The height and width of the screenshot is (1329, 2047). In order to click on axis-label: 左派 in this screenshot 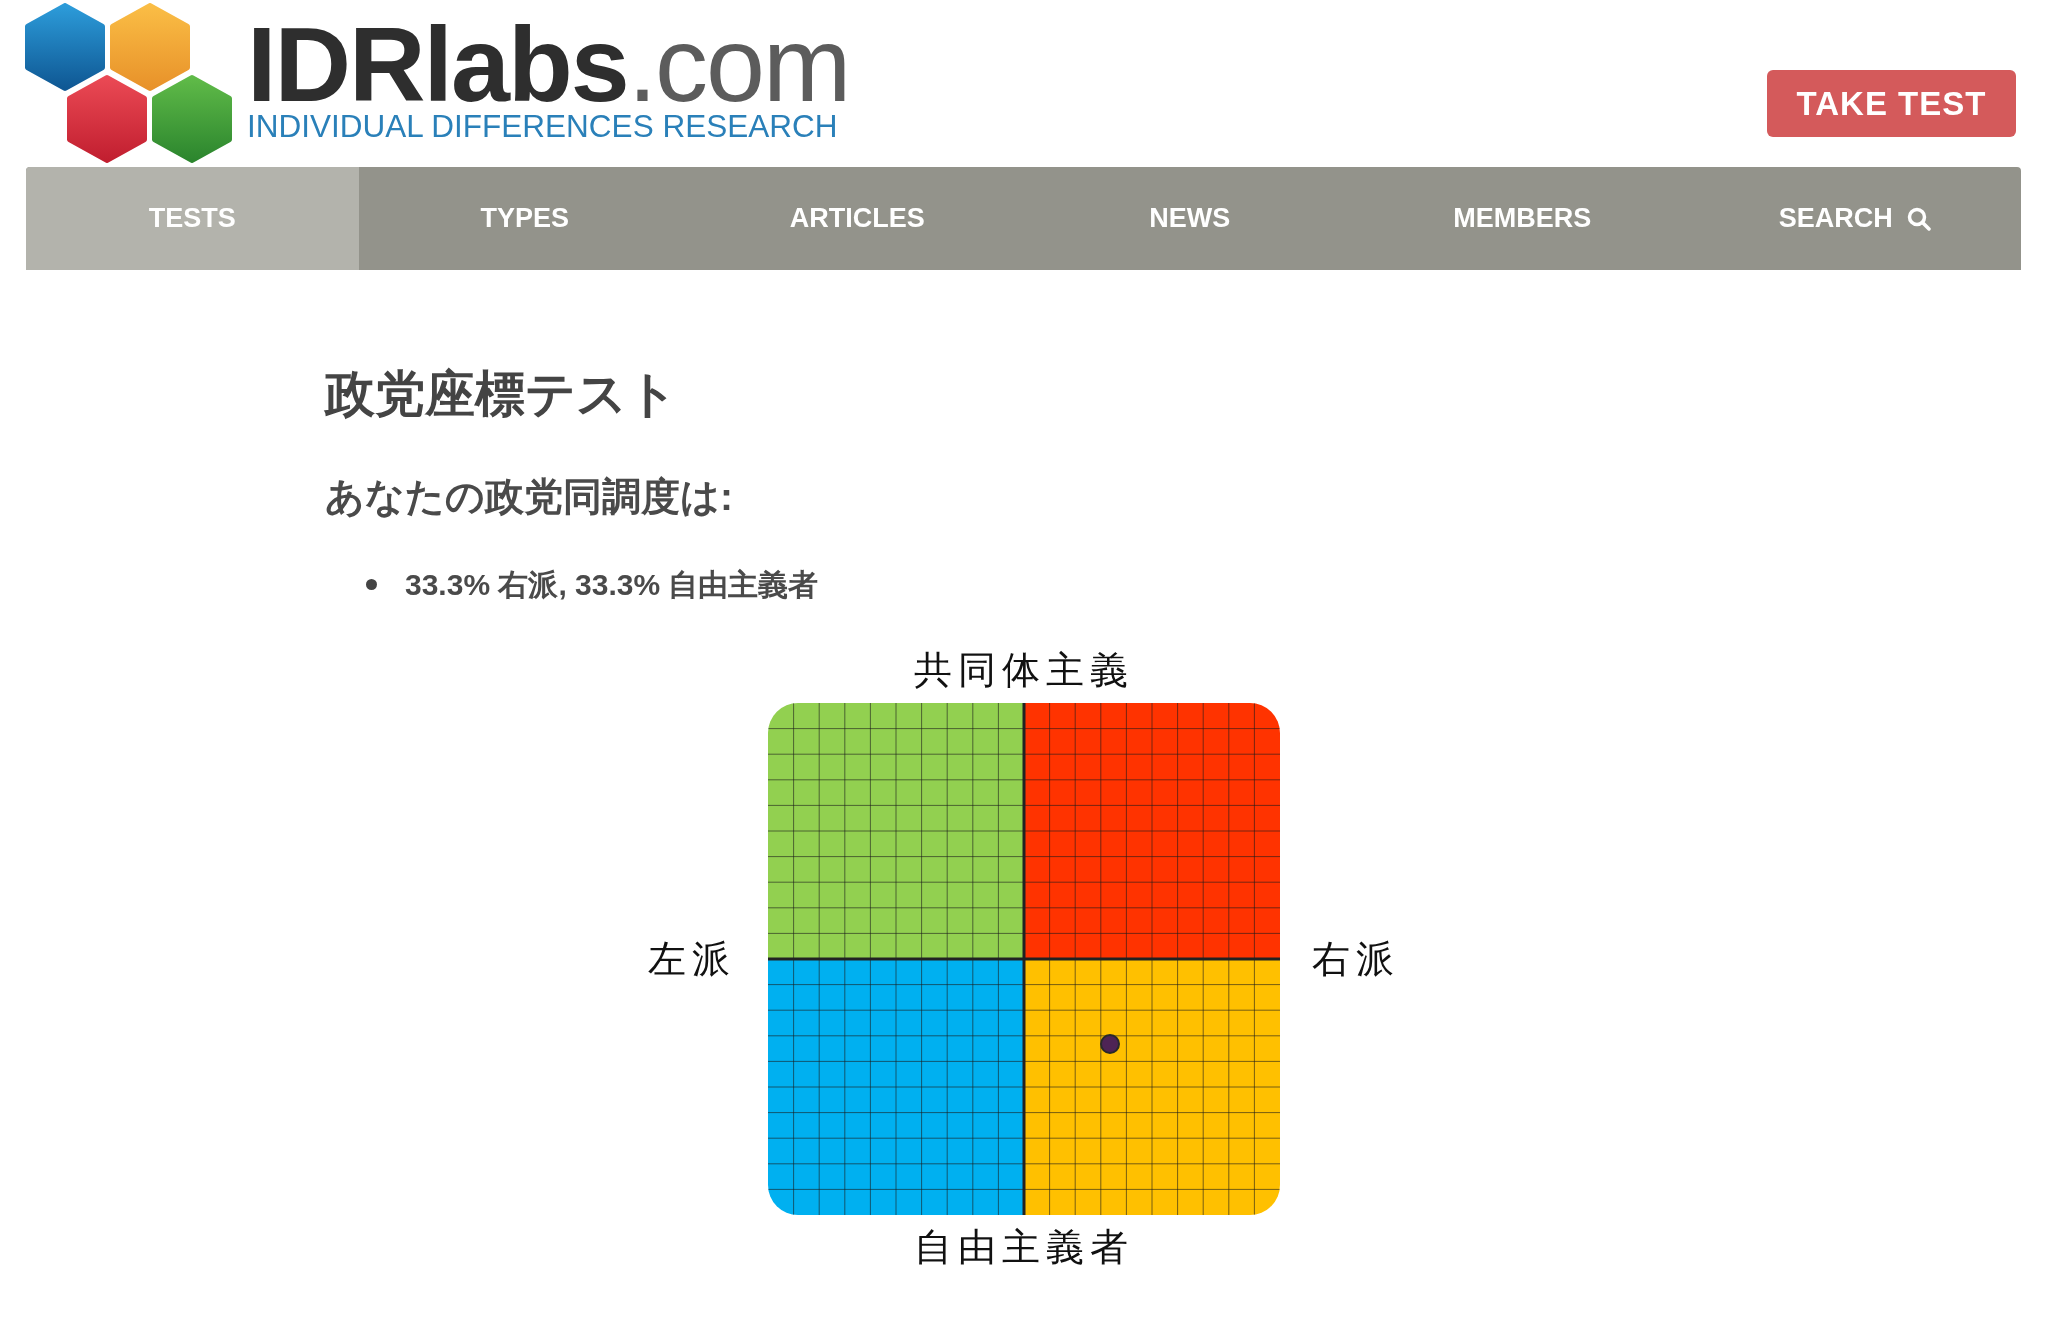, I will do `click(691, 959)`.